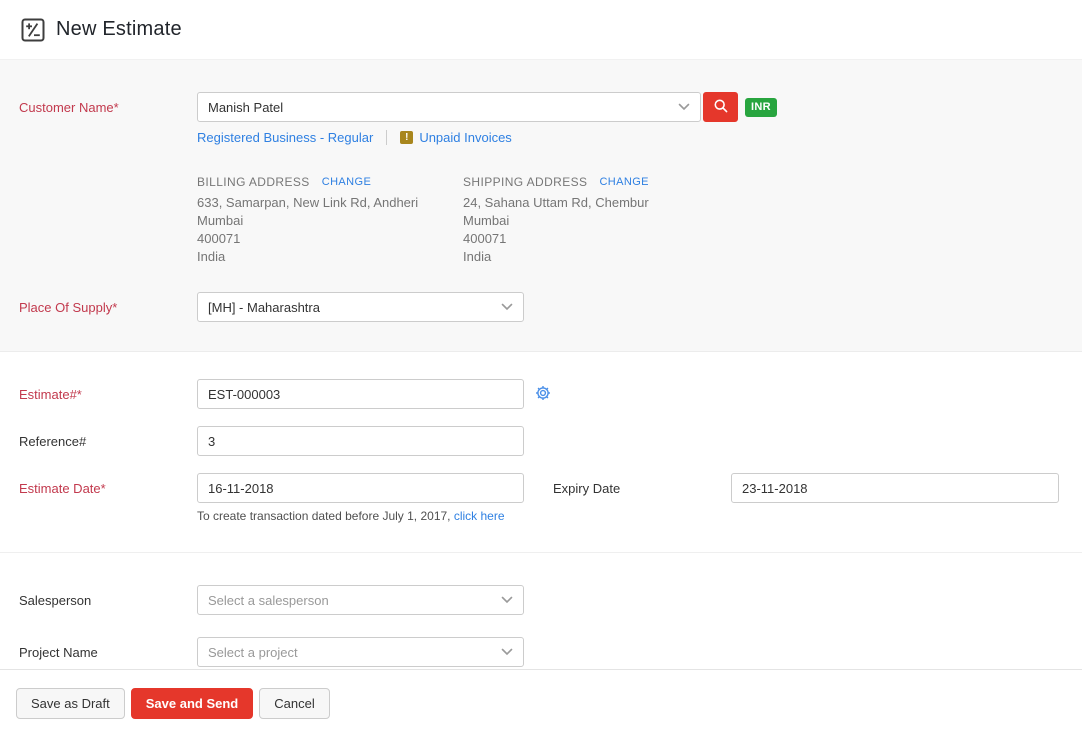  Describe the element at coordinates (477, 256) in the screenshot. I see `shipping-address-line: India` at that location.